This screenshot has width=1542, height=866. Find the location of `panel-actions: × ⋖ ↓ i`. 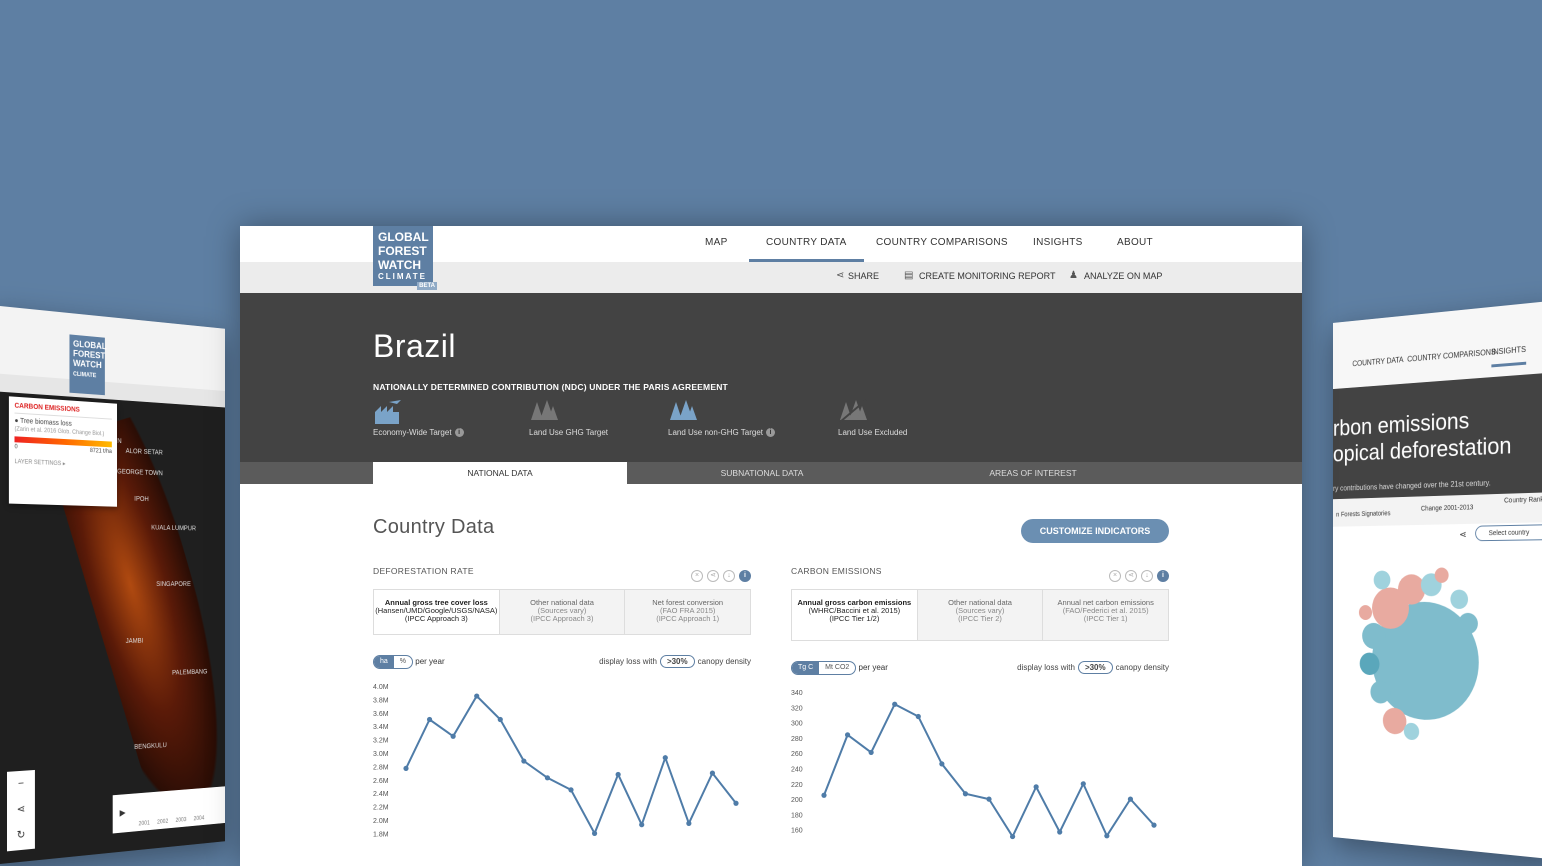

panel-actions: × ⋖ ↓ i is located at coordinates (719, 573).